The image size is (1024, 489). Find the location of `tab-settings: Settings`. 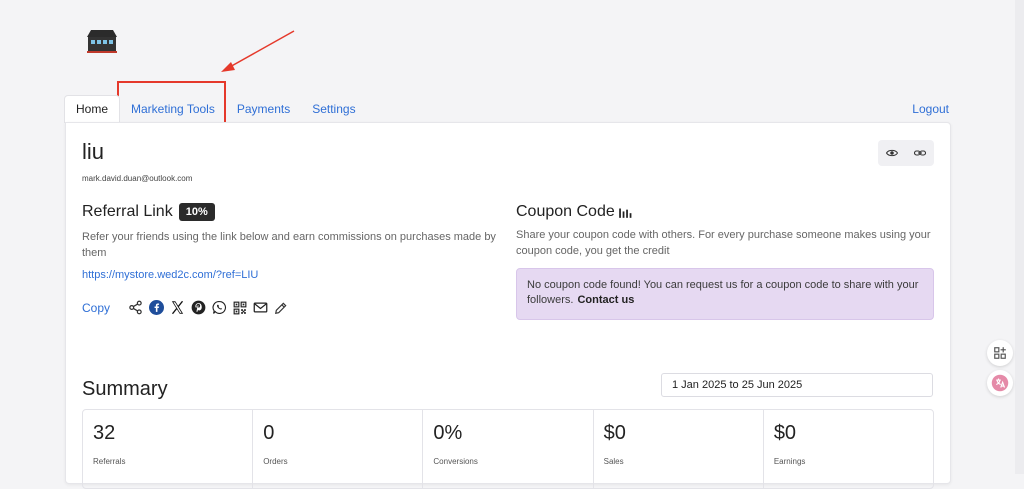

tab-settings: Settings is located at coordinates (333, 109).